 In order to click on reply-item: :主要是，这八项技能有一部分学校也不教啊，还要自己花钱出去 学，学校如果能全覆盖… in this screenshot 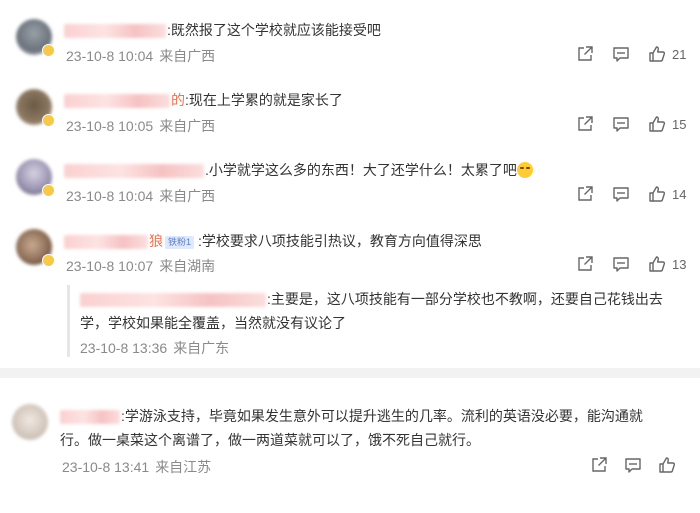, I will do `click(385, 311)`.